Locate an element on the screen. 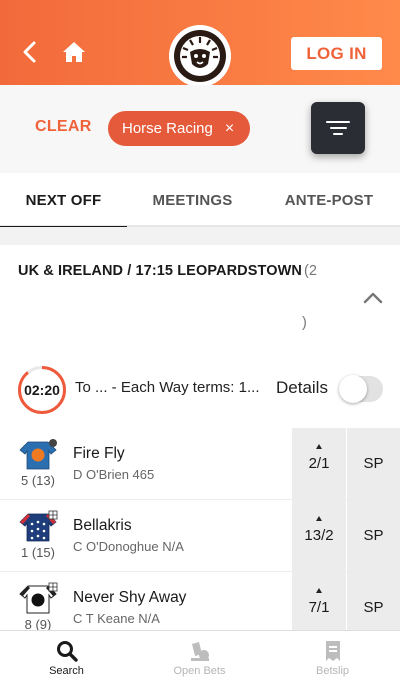 This screenshot has height=684, width=400. horse-racing-filter-chip: Horse Racing × is located at coordinates (179, 128).